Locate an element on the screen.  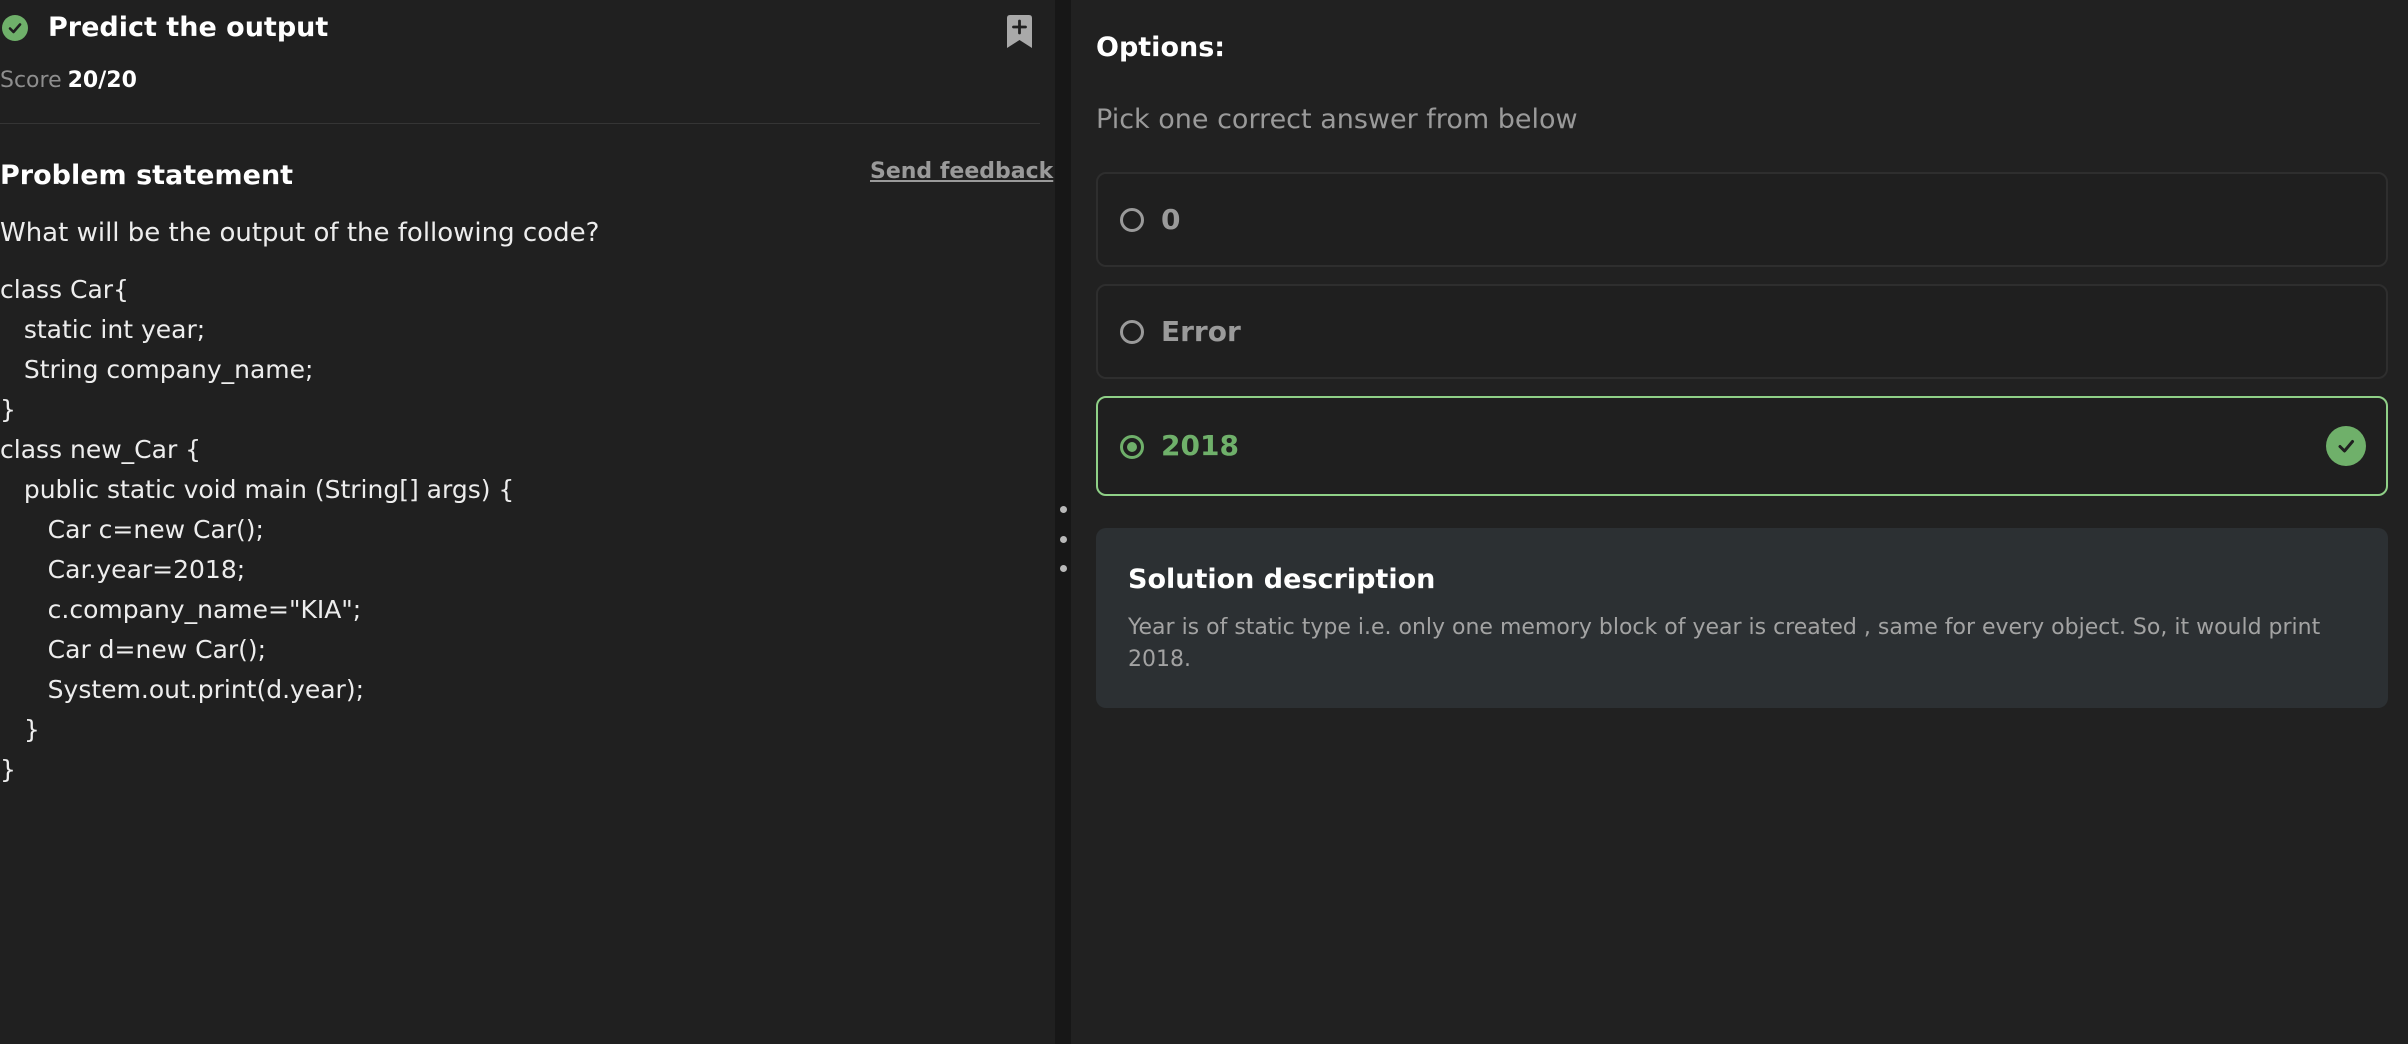
bookmark-add-icon is located at coordinates (1019, 32).